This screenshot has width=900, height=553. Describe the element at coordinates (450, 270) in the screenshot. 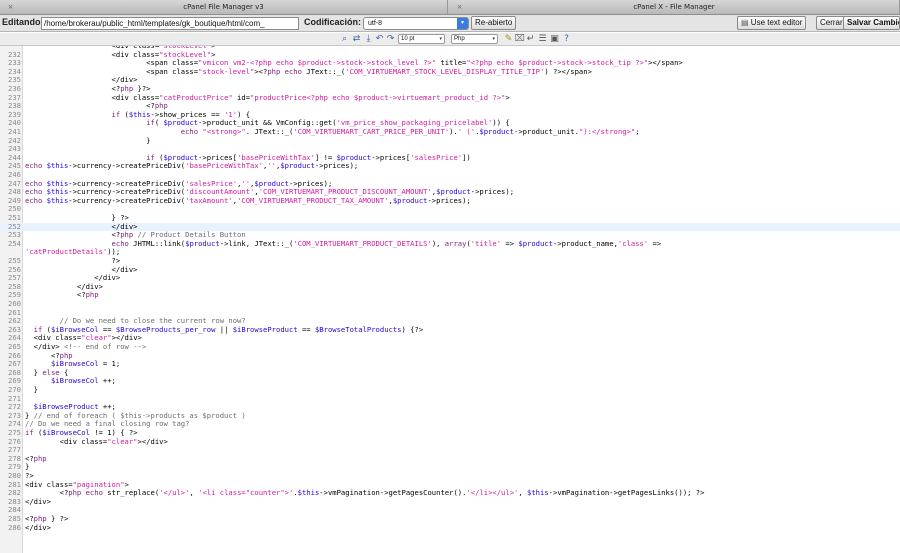

I see `code-line: 256 </div>` at that location.